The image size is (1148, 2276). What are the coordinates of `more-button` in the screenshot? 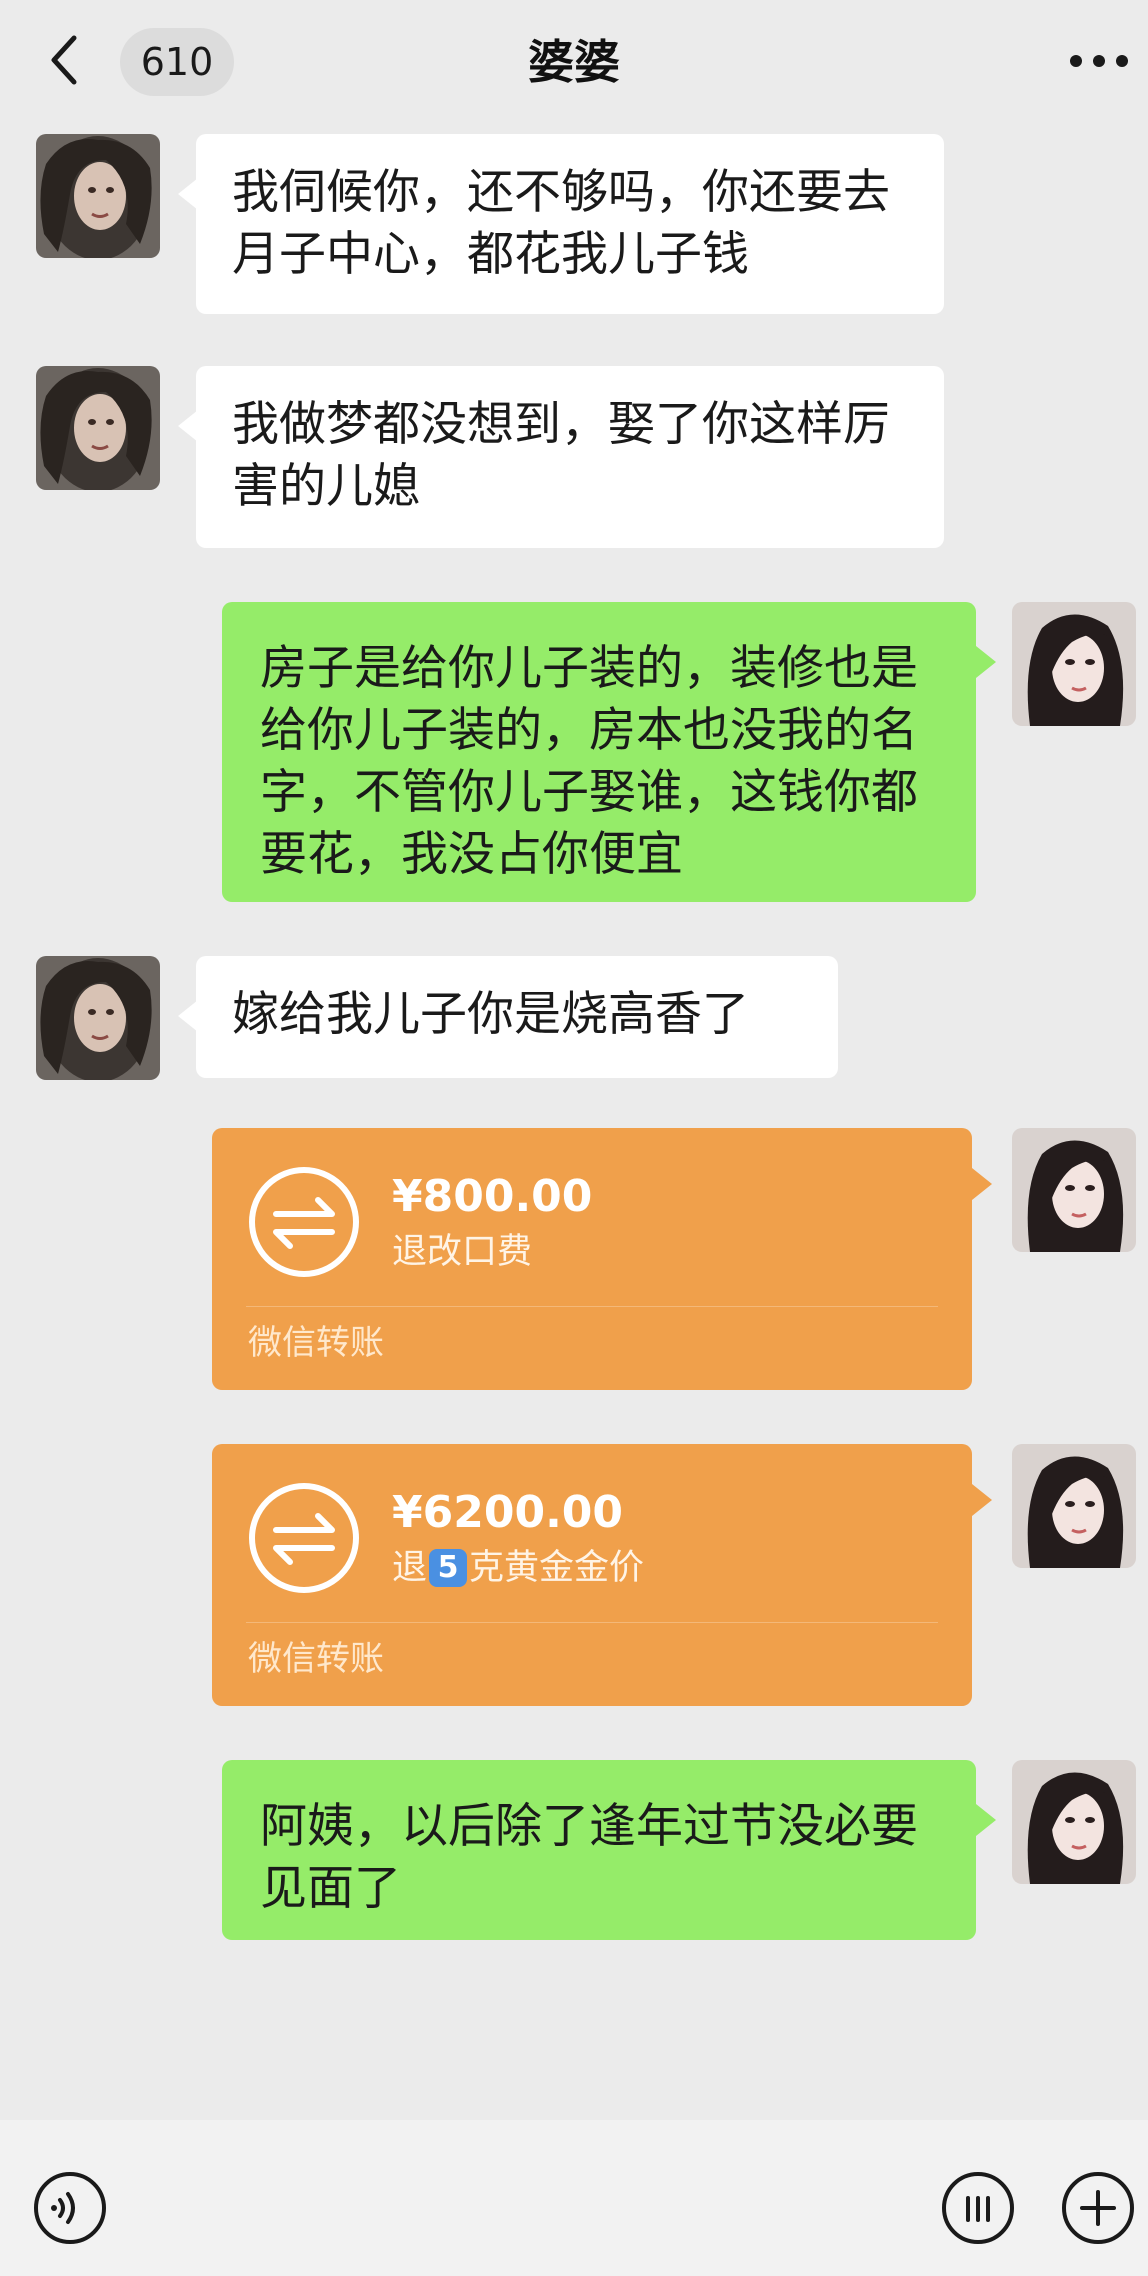 It's located at (1099, 61).